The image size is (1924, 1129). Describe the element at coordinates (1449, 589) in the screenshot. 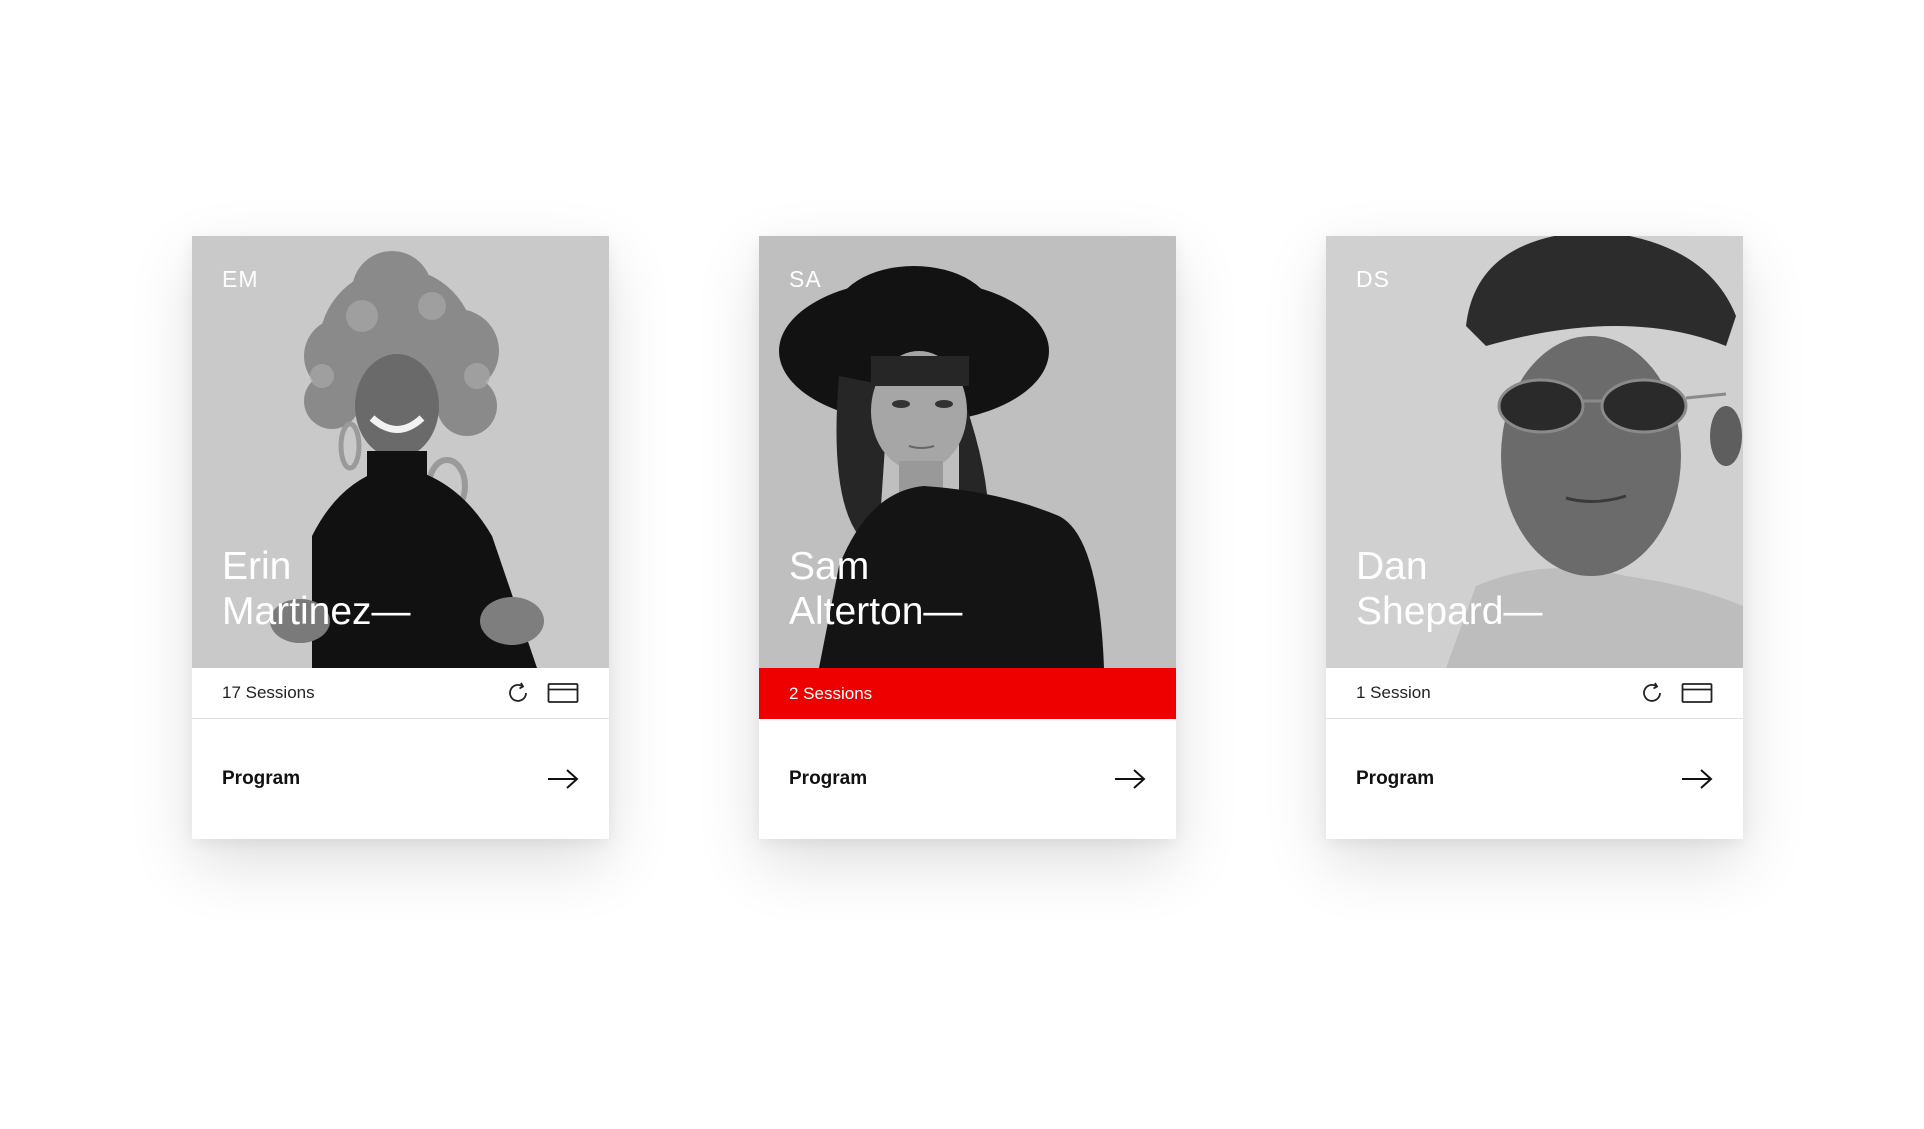

I see `person-name: Dan Shepard—` at that location.